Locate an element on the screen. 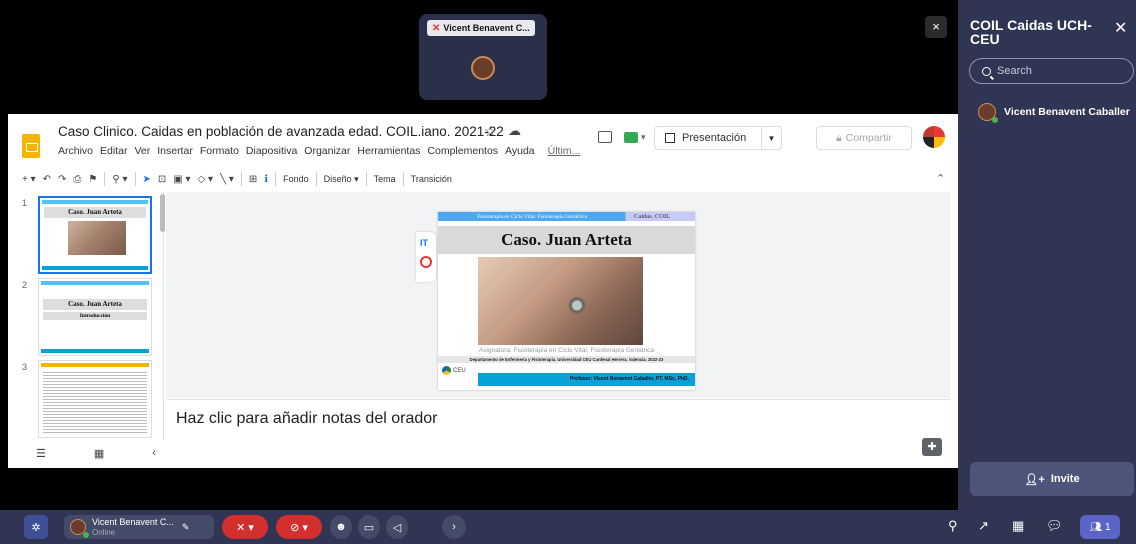 This screenshot has height=544, width=1136. present-label: Presentación is located at coordinates (714, 138).